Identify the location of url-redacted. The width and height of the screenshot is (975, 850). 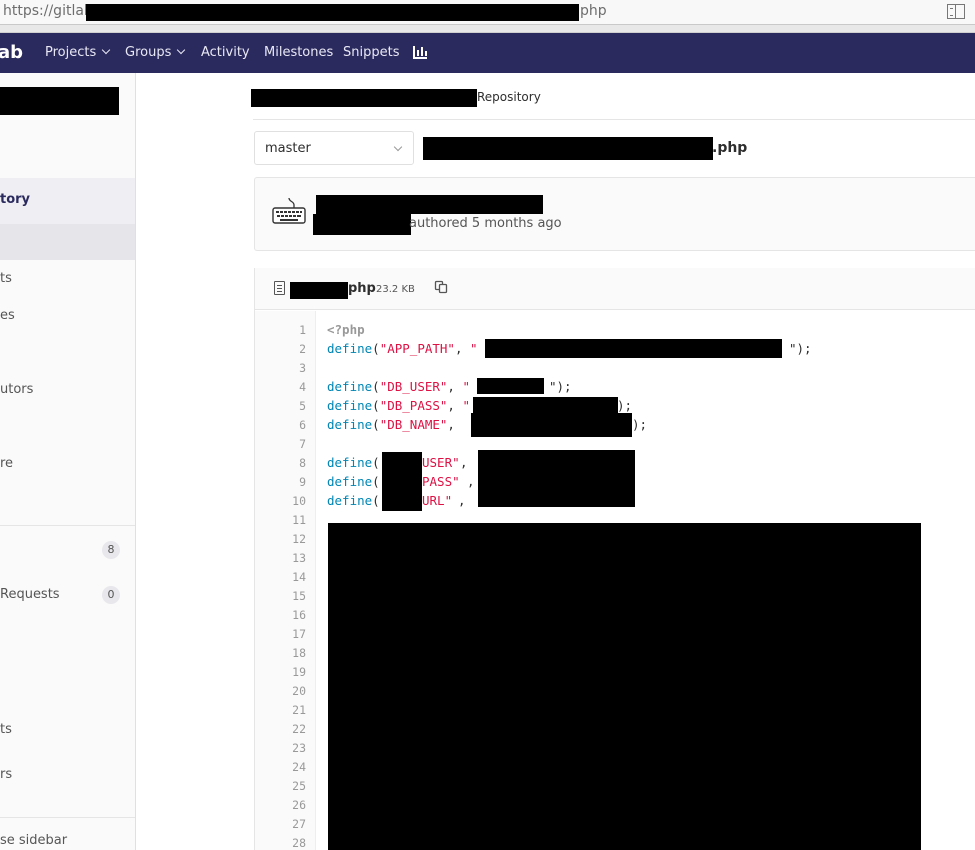
(332, 12).